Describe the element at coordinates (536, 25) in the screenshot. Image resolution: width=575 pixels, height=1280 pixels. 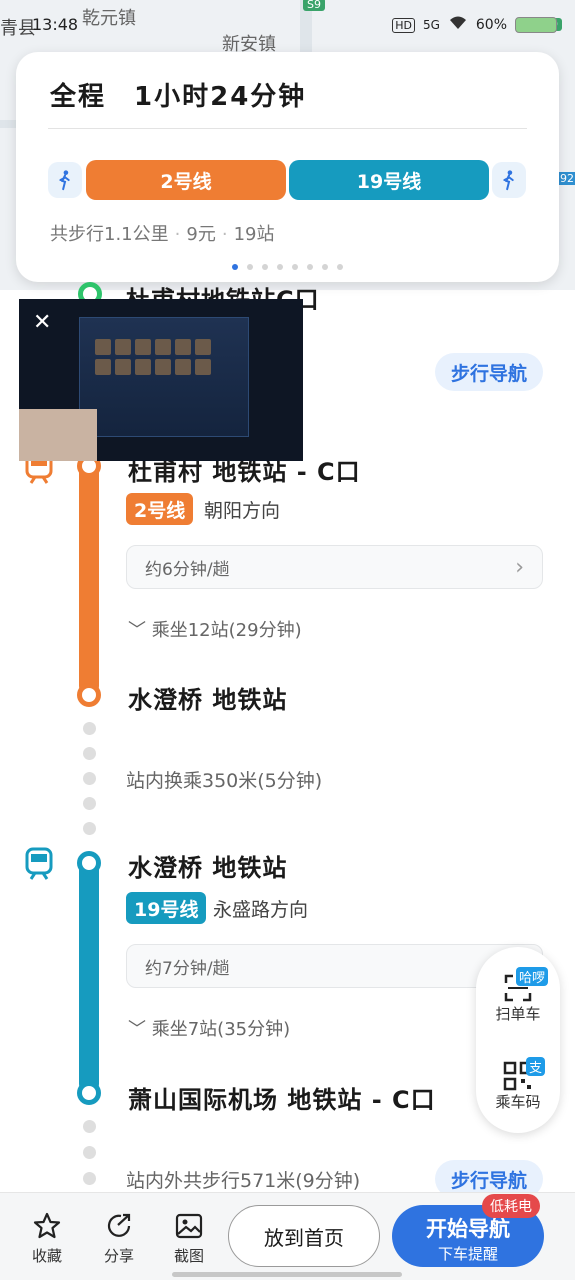
I see `battery-icon` at that location.